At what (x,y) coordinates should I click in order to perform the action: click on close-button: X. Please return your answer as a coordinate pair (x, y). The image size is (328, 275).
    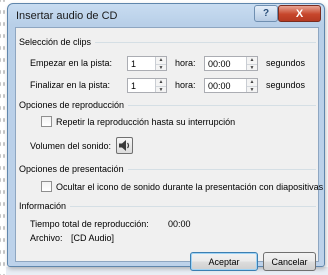
    Looking at the image, I should click on (299, 13).